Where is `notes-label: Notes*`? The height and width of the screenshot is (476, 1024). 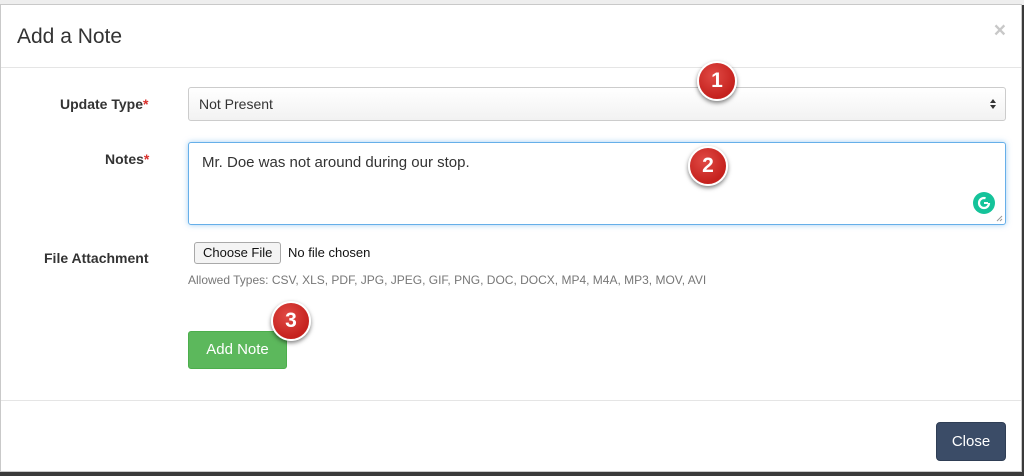 notes-label: Notes* is located at coordinates (127, 159).